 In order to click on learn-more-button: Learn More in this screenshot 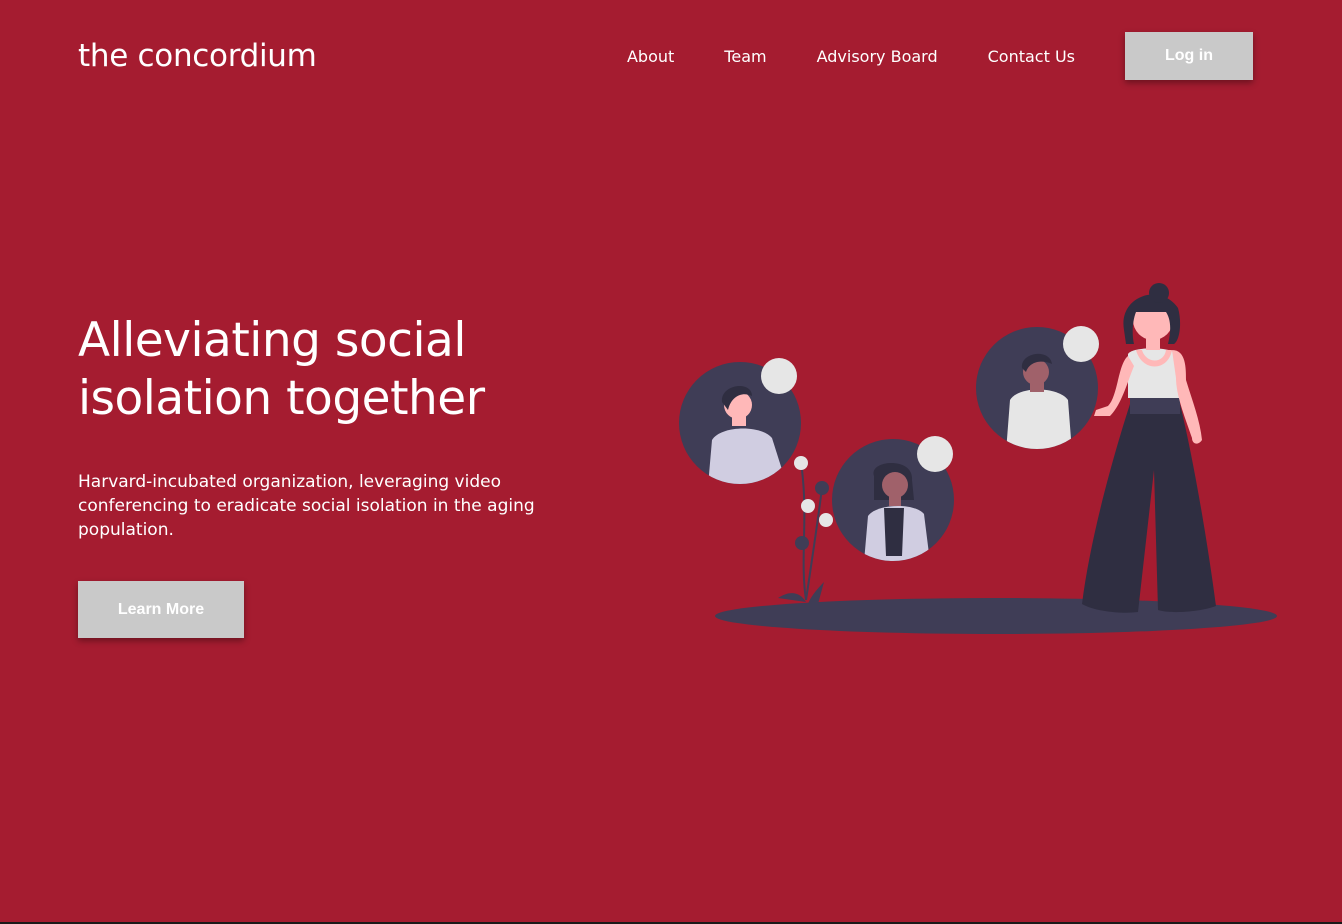, I will do `click(161, 609)`.